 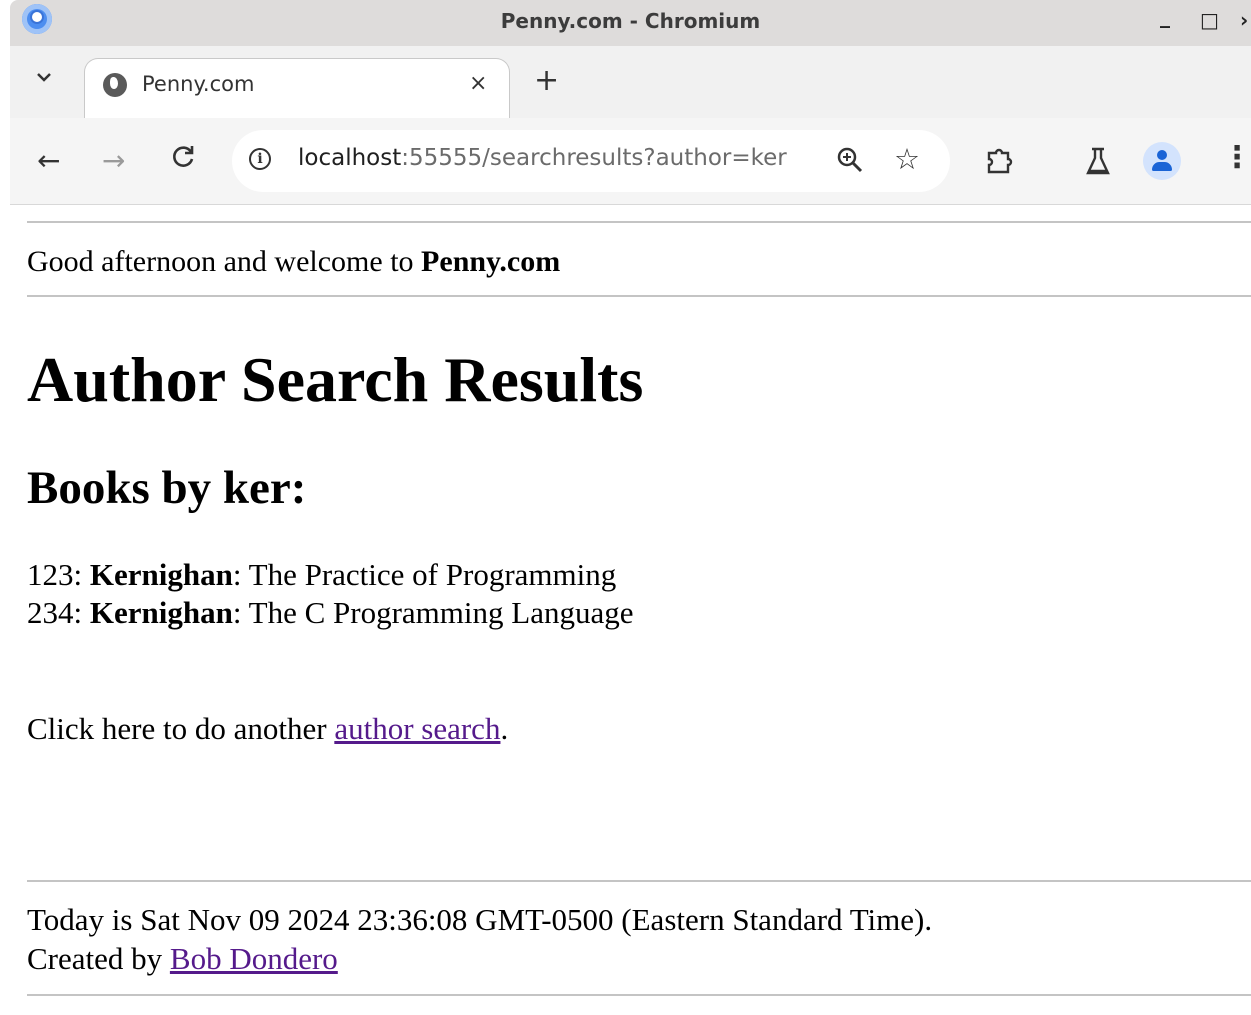 I want to click on back-button: ←, so click(x=48, y=160).